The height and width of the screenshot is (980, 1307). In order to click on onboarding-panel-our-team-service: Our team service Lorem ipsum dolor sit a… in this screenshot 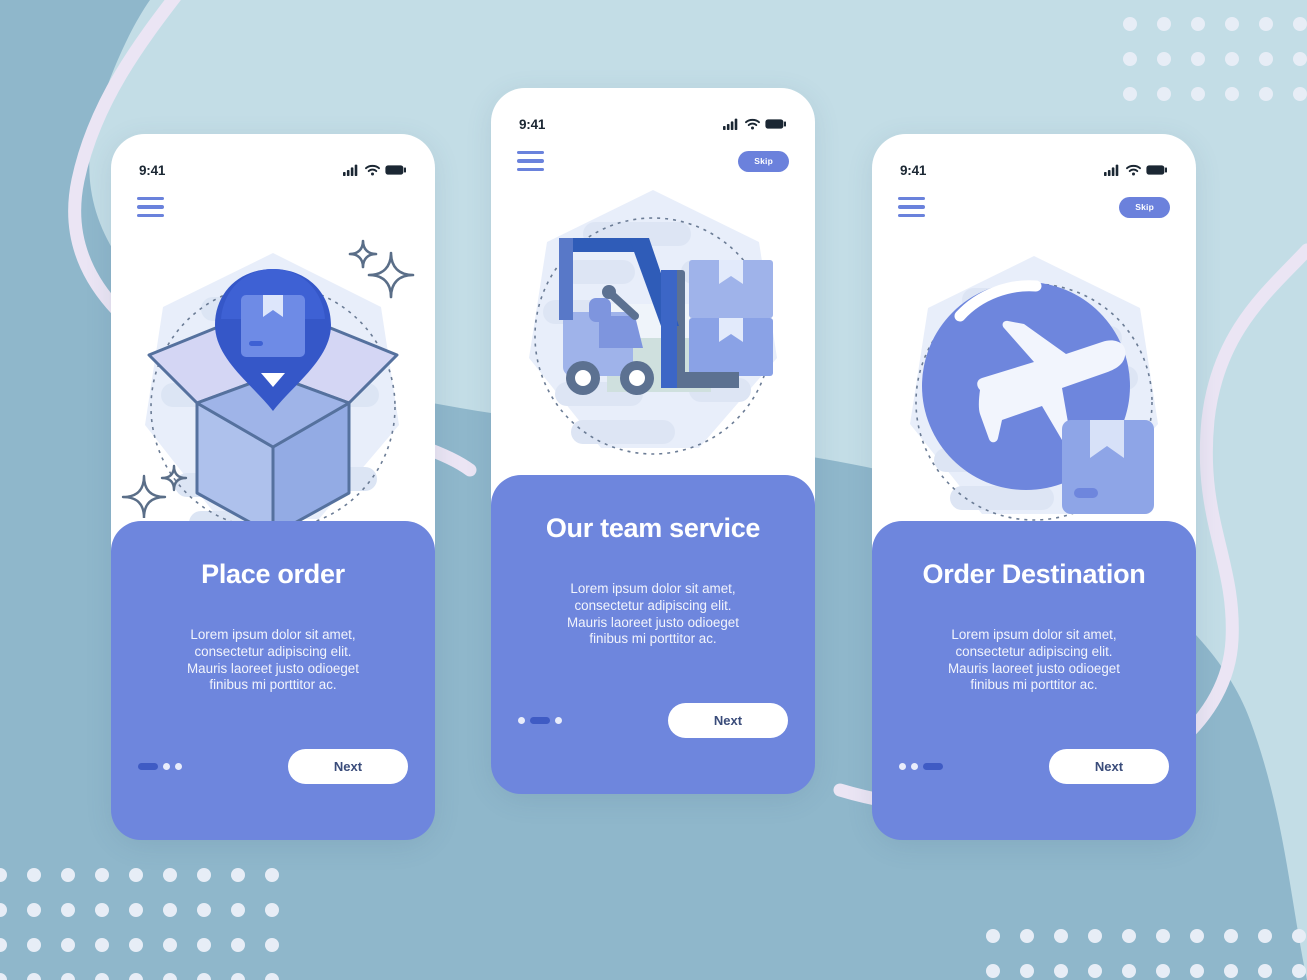, I will do `click(653, 634)`.